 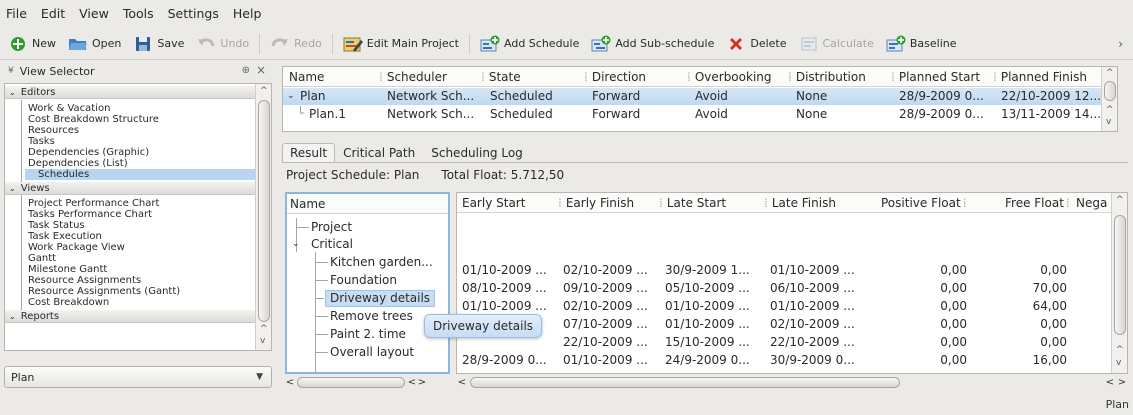 I want to click on column-header-state: ⁞ State, so click(x=501, y=77).